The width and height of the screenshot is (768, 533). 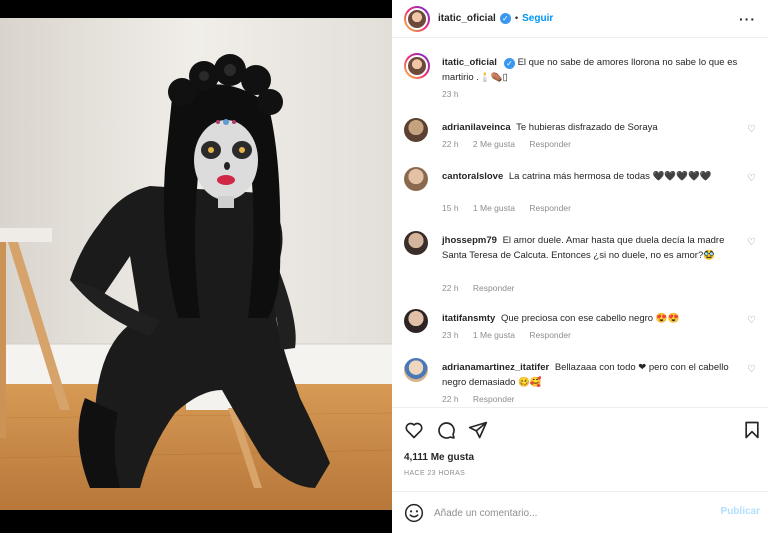 What do you see at coordinates (580, 449) in the screenshot?
I see `post-actions: 4,111 Me gusta HACE 23 HORAS` at bounding box center [580, 449].